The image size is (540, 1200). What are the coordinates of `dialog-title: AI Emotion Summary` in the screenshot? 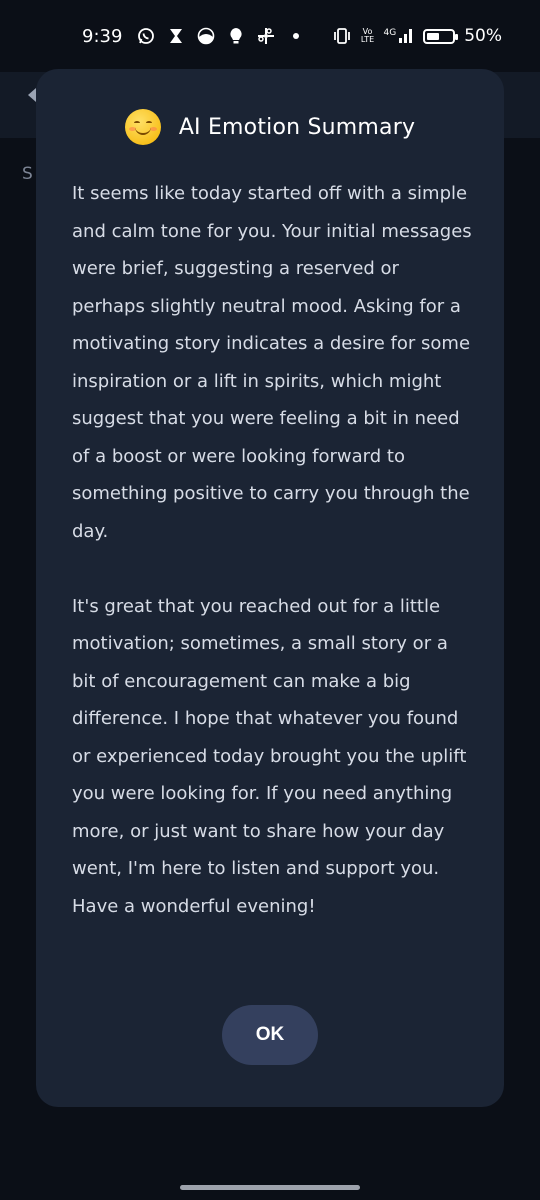 It's located at (297, 127).